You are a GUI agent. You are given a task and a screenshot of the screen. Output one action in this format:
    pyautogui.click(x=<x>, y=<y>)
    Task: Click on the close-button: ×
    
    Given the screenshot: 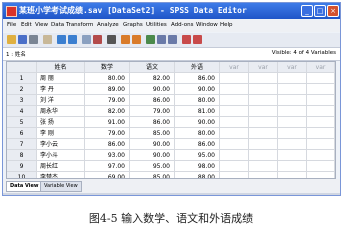 What is the action you would take?
    pyautogui.click(x=333, y=11)
    